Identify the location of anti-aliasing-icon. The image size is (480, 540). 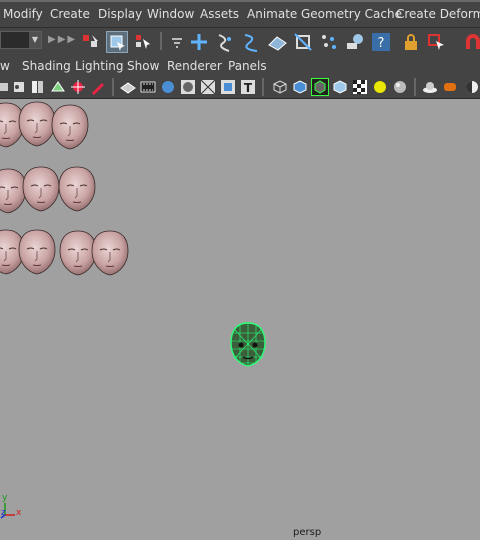
(472, 87).